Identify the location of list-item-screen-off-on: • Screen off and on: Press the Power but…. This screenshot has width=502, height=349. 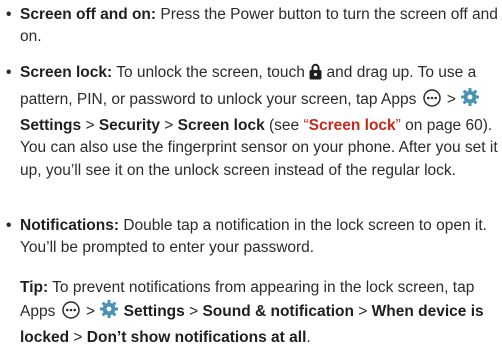
(254, 26).